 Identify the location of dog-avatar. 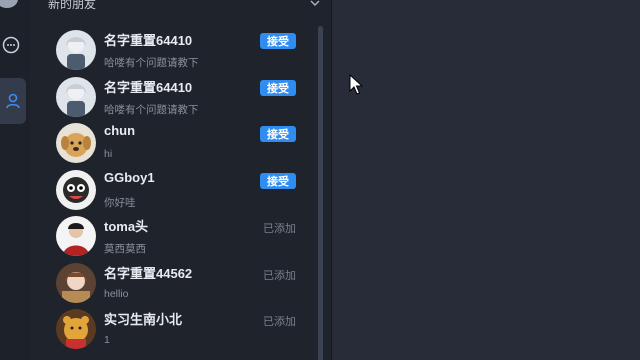
(76, 143).